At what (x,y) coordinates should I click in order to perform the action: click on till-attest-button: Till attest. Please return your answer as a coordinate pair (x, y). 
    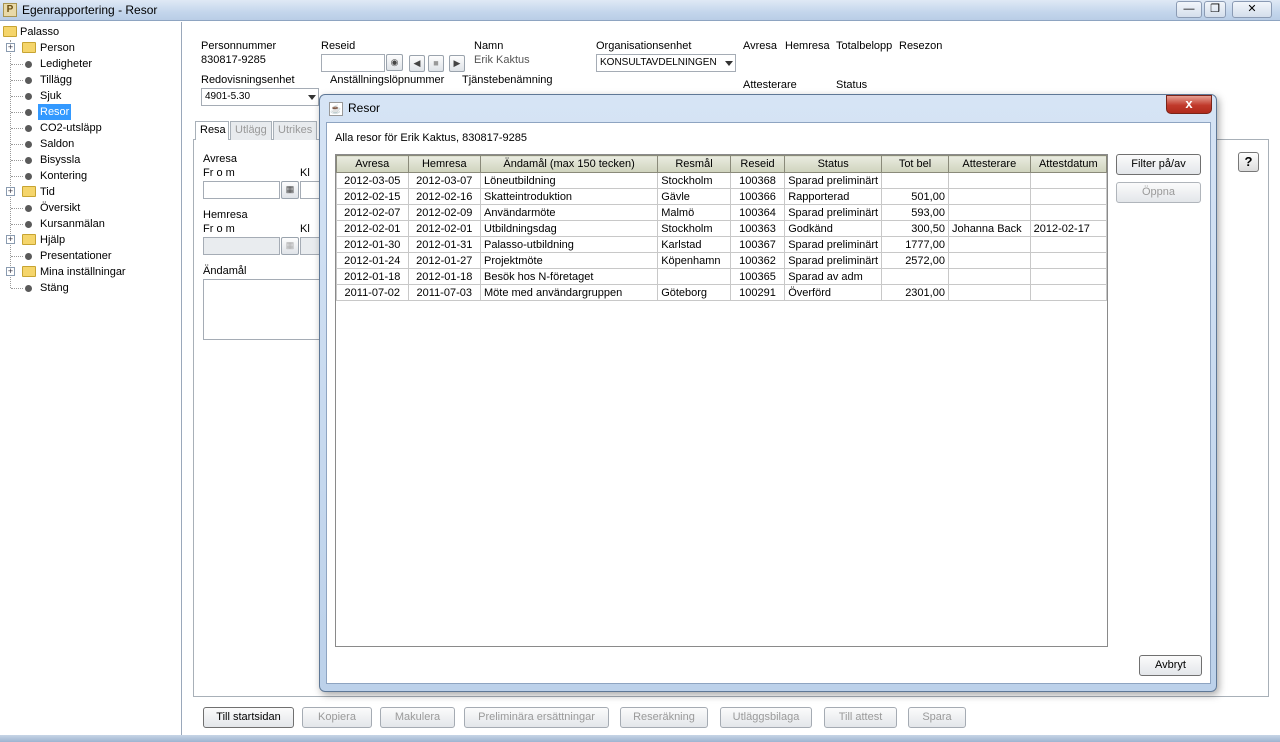
    Looking at the image, I should click on (860, 717).